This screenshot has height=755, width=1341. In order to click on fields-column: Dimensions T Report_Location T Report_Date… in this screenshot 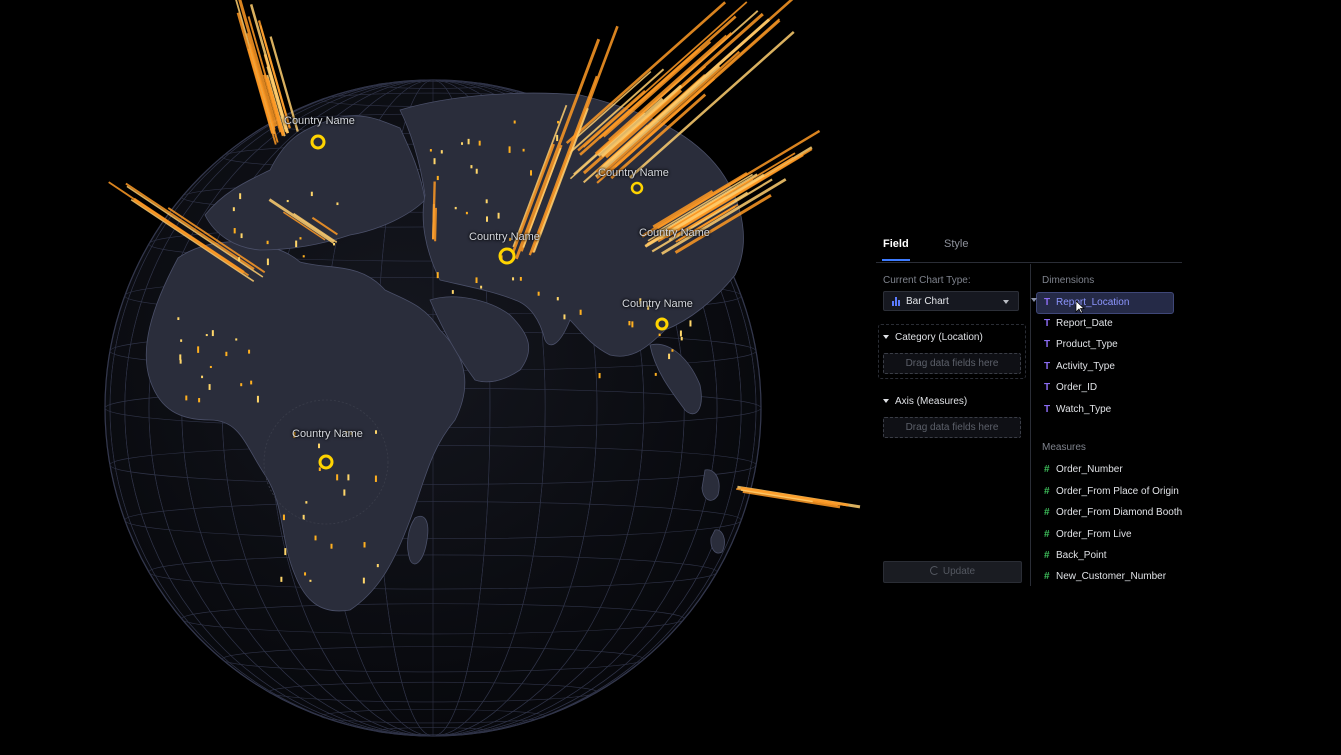, I will do `click(1106, 425)`.